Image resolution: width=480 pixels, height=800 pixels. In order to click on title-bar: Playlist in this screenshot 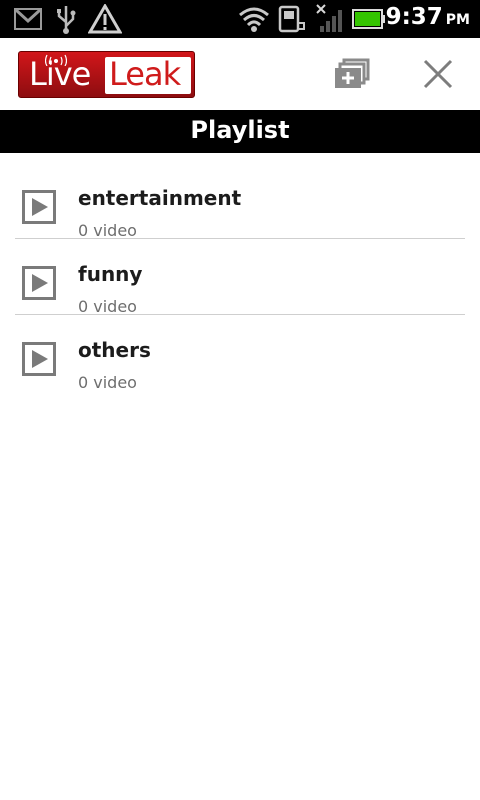, I will do `click(240, 131)`.